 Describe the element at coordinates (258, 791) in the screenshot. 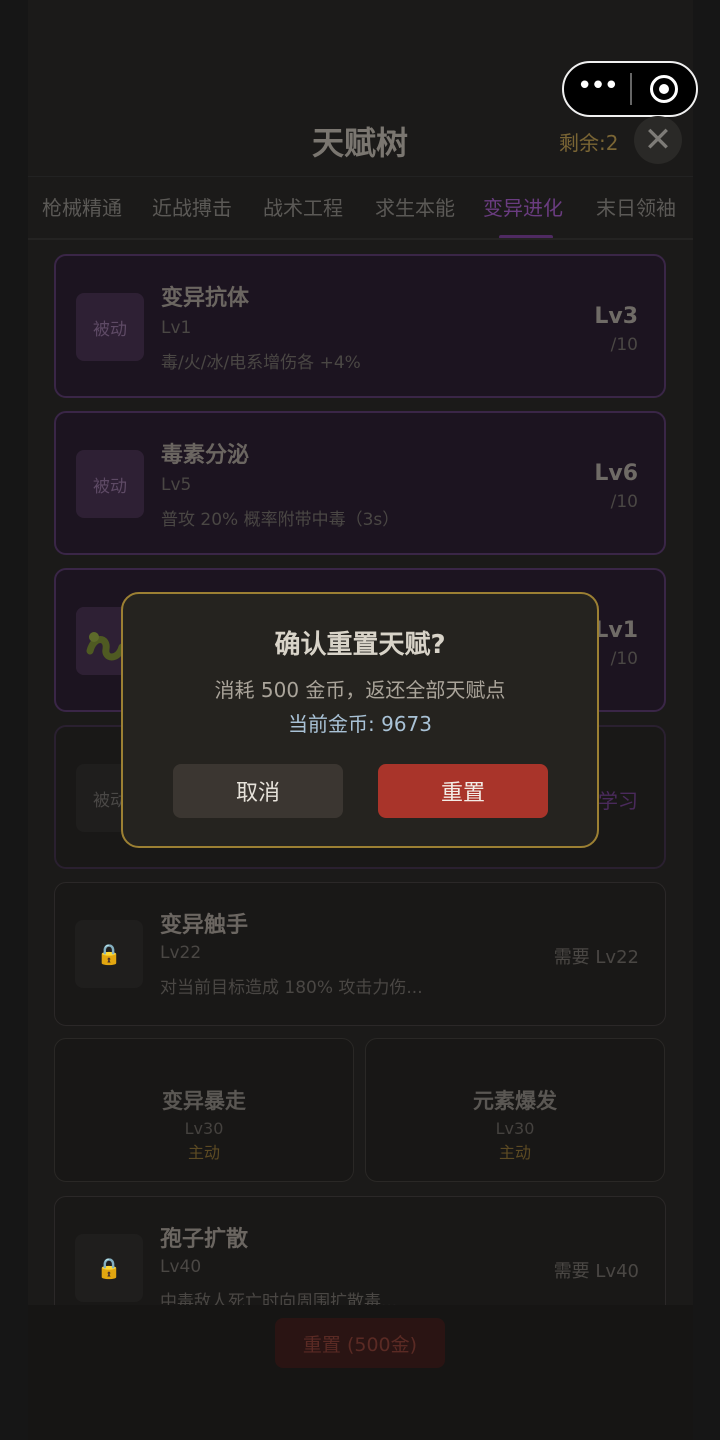

I see `cancel-button: 取消` at that location.